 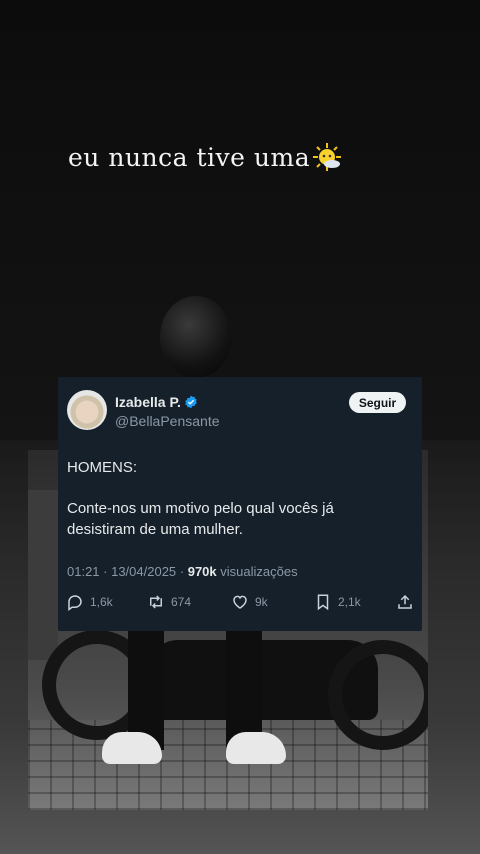 I want to click on bookmark-button: 2,1k, so click(x=337, y=602).